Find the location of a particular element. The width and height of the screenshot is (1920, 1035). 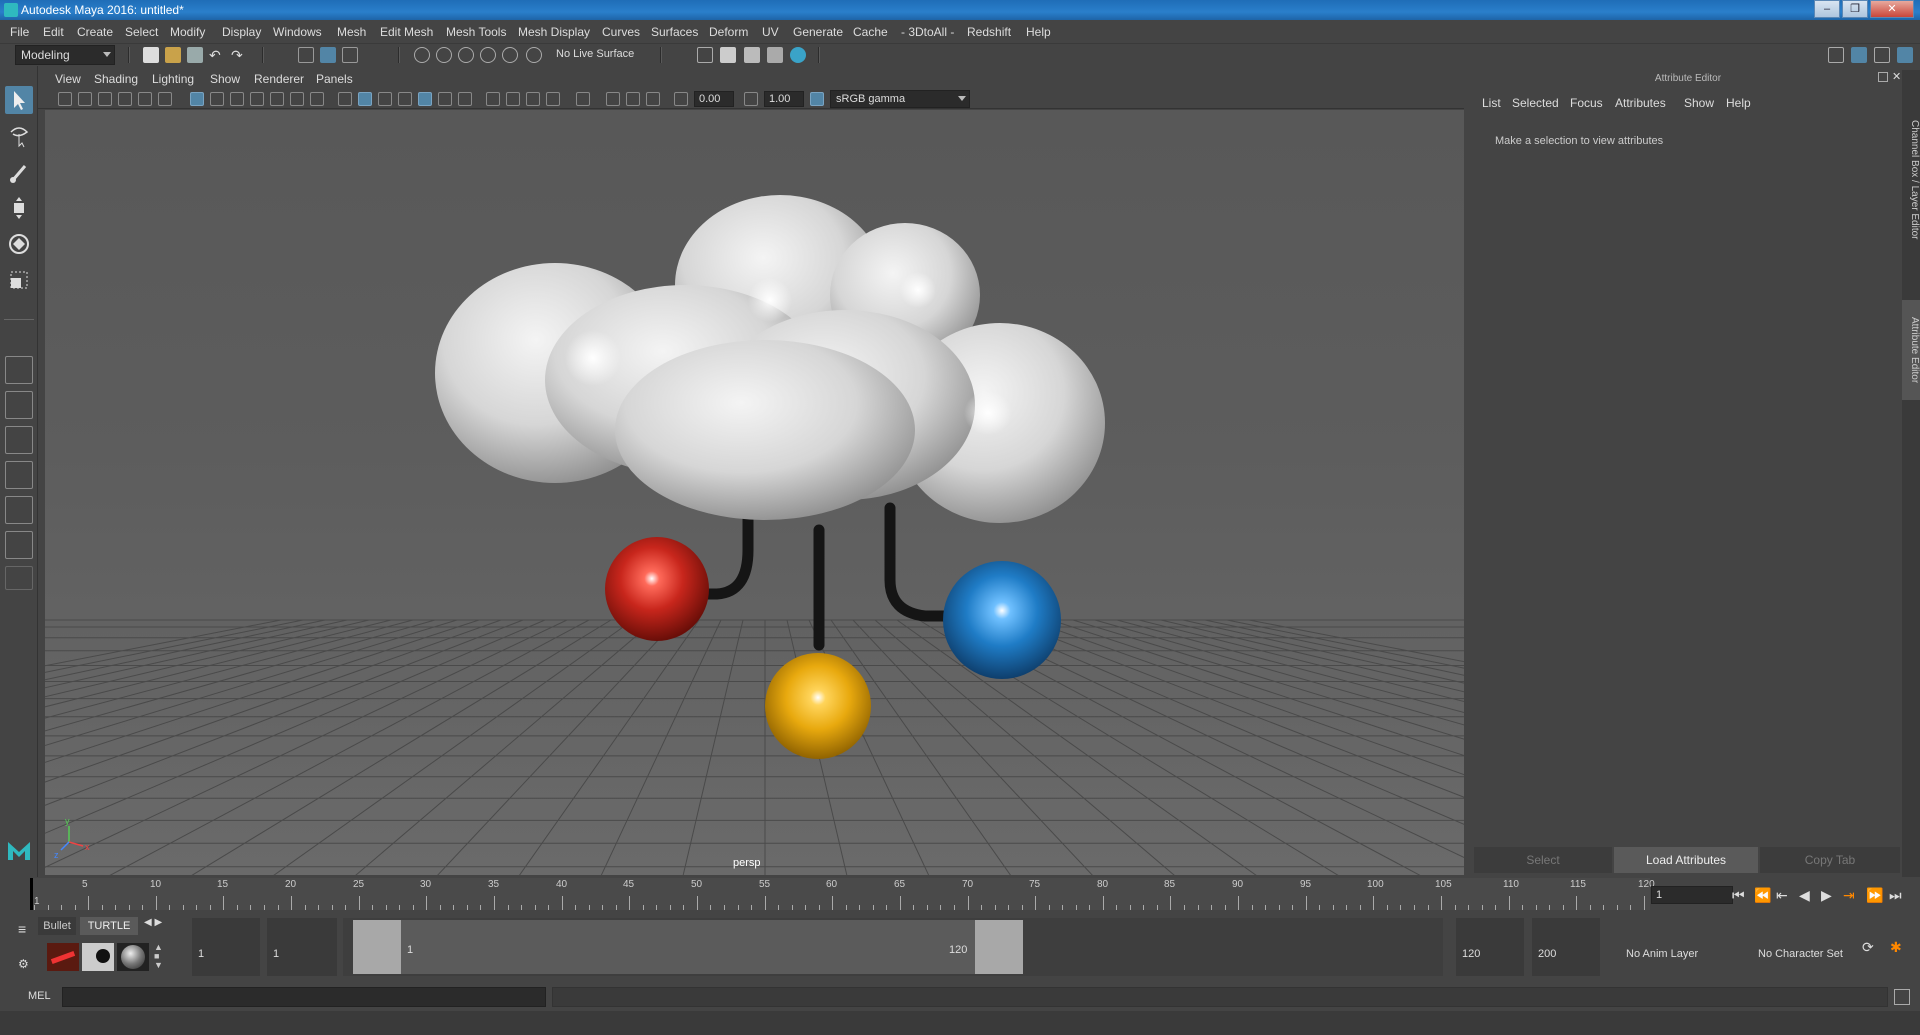

menu-edit-mesh: Edit Mesh is located at coordinates (406, 32).